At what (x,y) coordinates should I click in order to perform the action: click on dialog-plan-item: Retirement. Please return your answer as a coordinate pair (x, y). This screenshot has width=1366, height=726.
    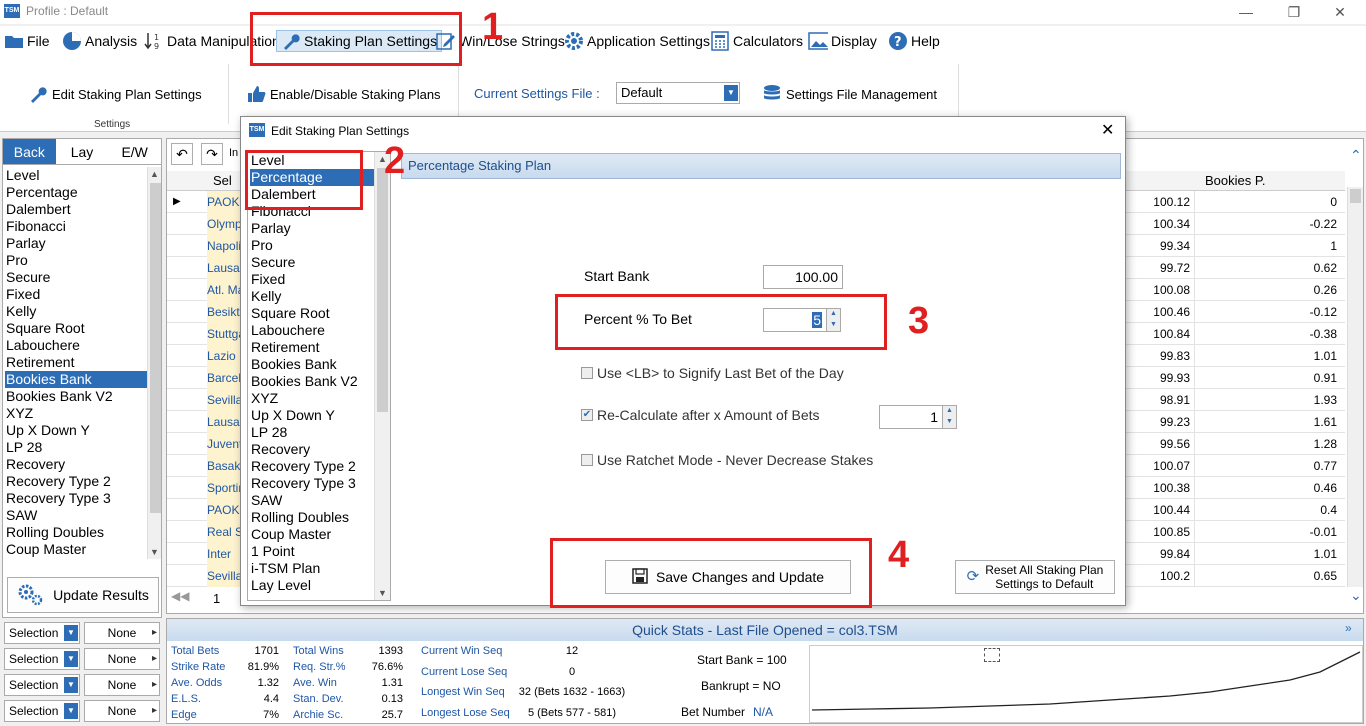
    Looking at the image, I should click on (312, 347).